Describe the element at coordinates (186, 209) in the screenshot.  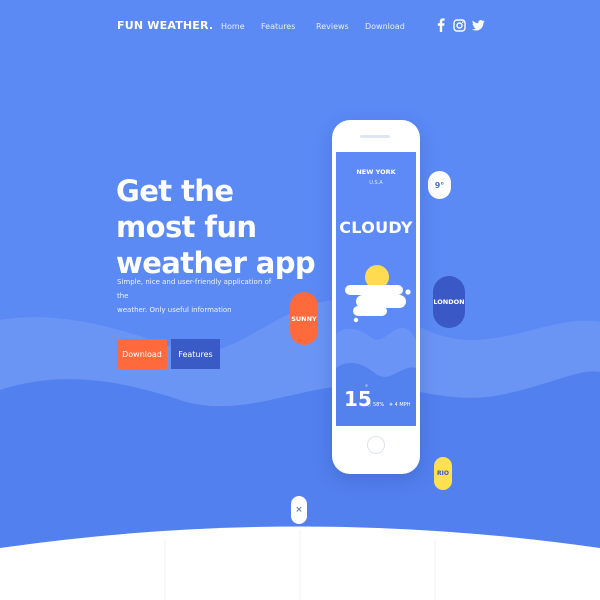
I see `hero-headline-line1: Get the most fun` at that location.